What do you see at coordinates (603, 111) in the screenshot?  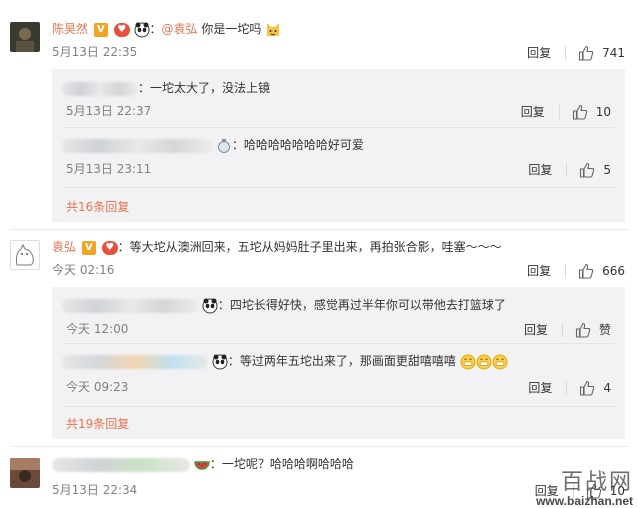 I see `like-count: 10` at bounding box center [603, 111].